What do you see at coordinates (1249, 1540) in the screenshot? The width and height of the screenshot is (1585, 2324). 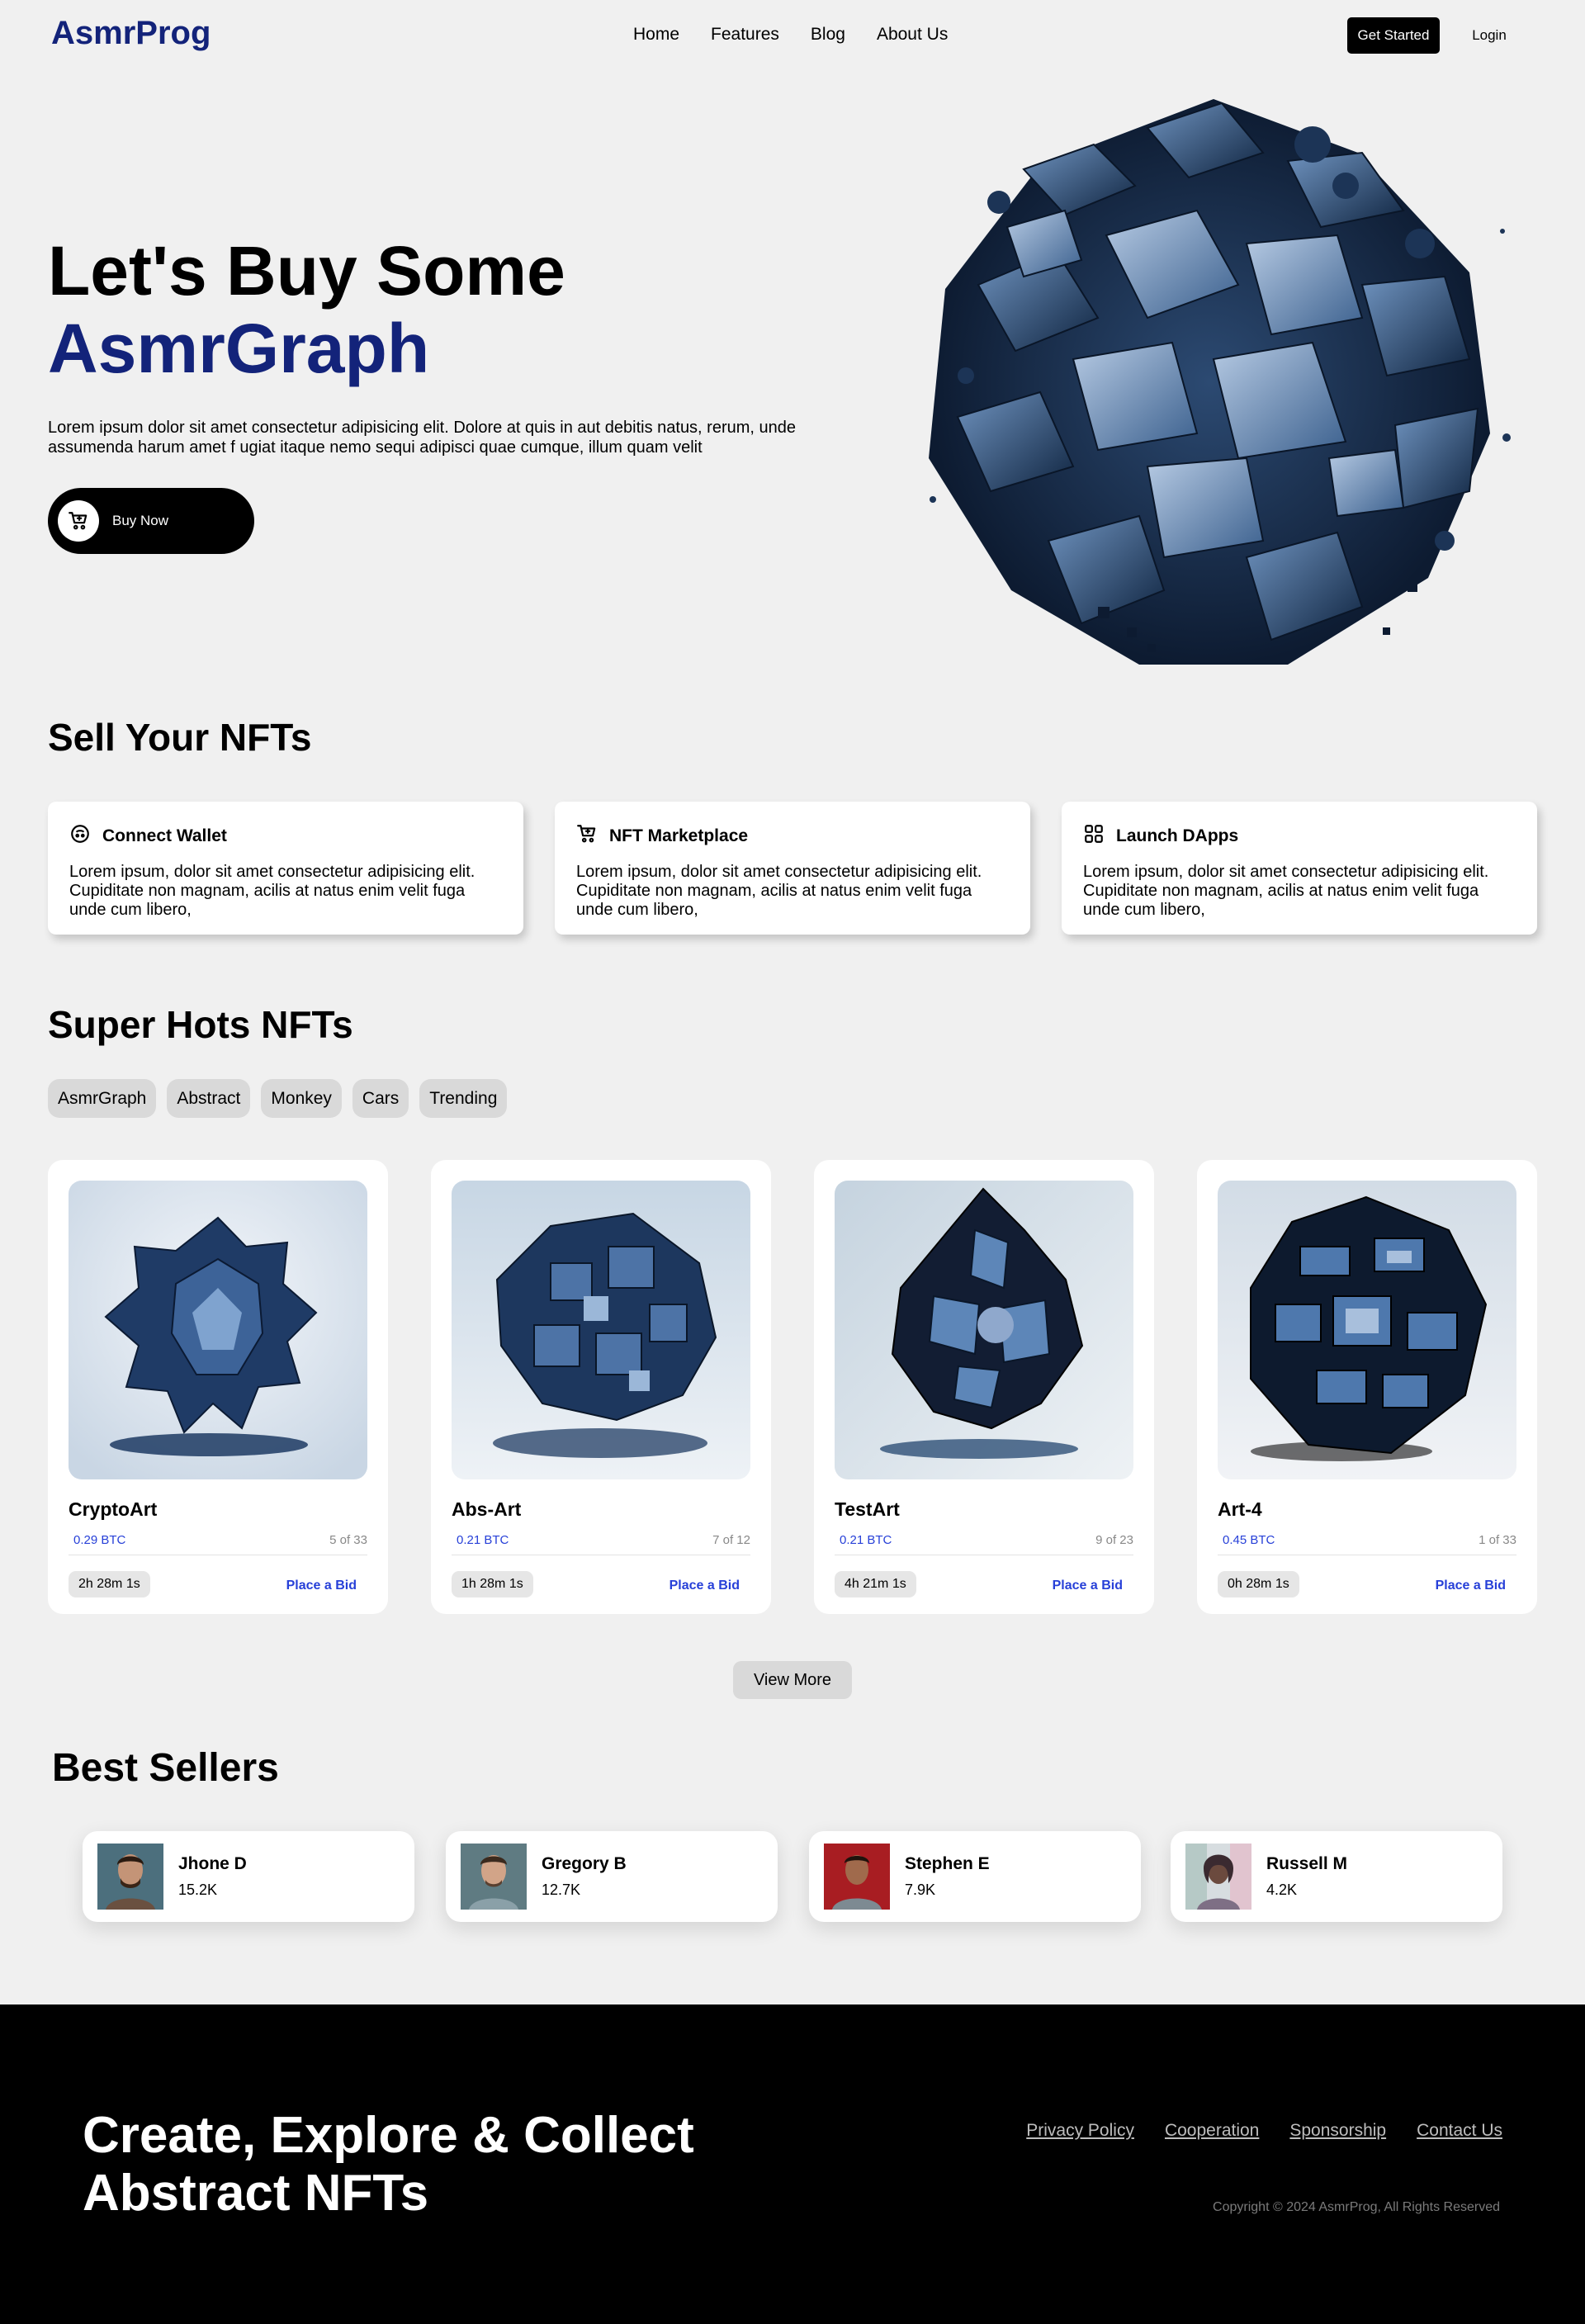 I see `nft-price: 0.45 BTC` at bounding box center [1249, 1540].